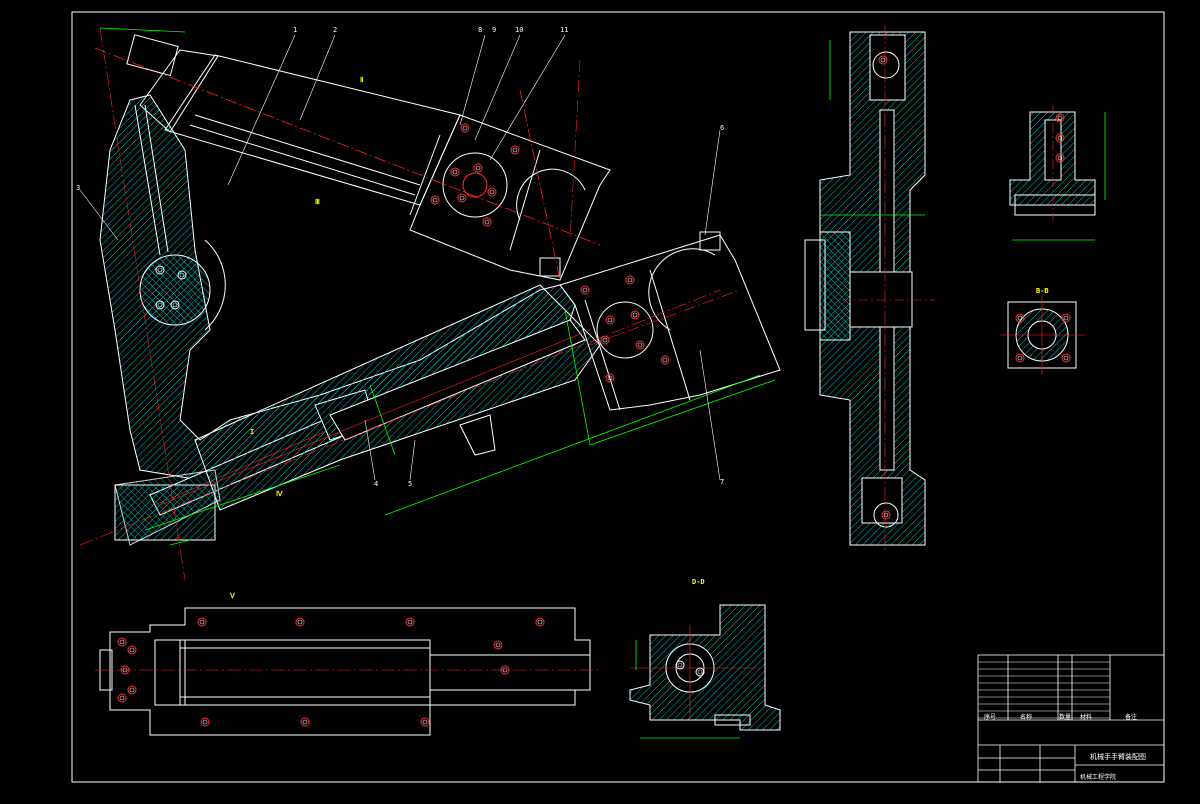 Image resolution: width=1200 pixels, height=804 pixels. Describe the element at coordinates (279, 494) in the screenshot. I see `section-label-iv: Ⅳ` at that location.